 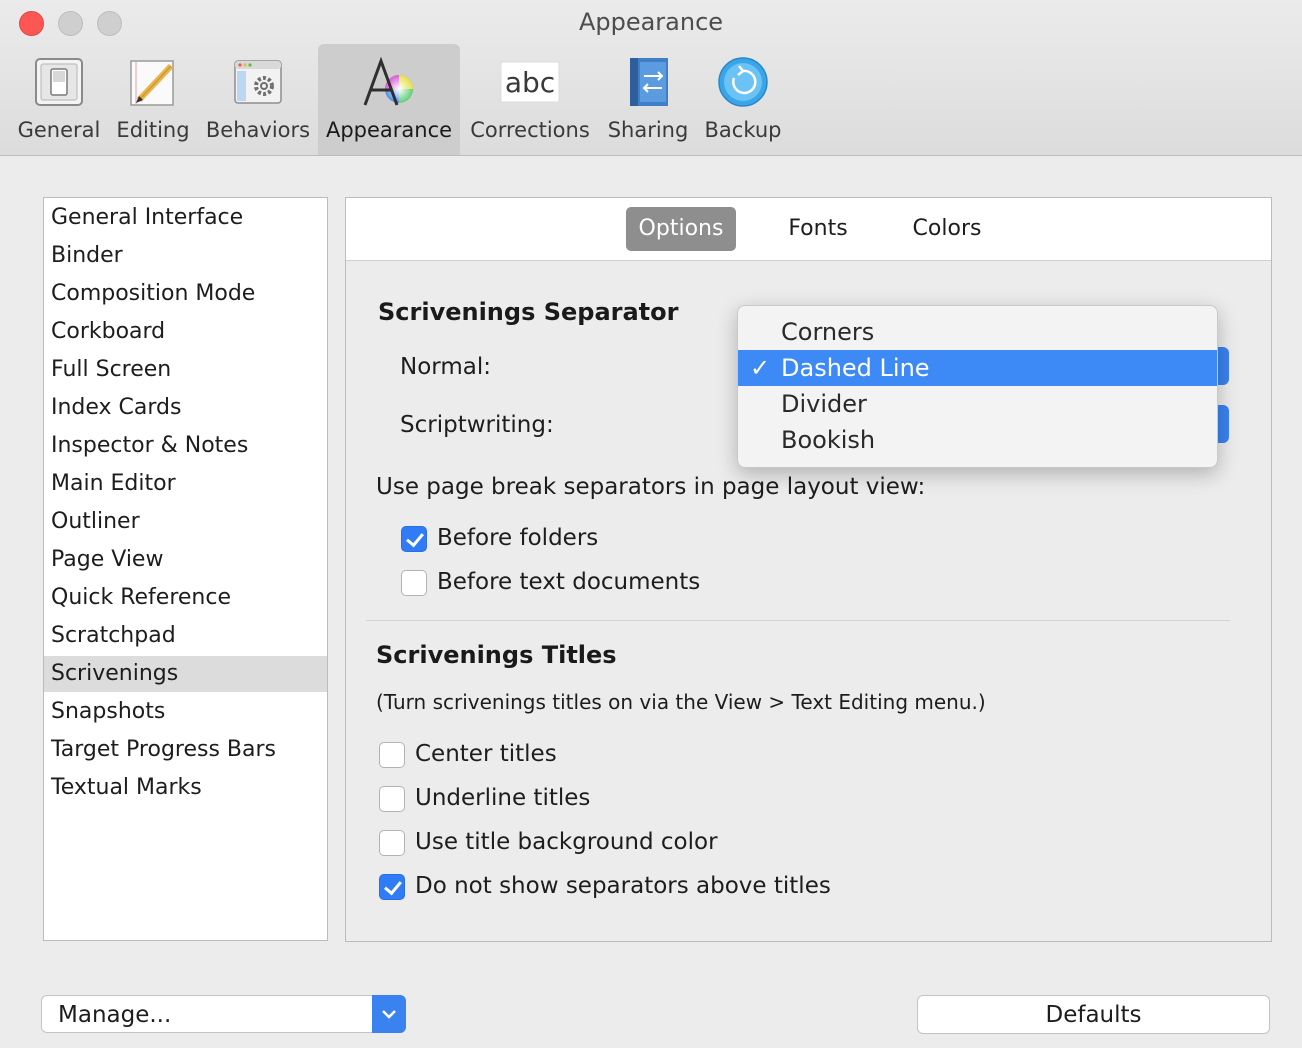 What do you see at coordinates (389, 1014) in the screenshot?
I see `chevron-down-icon` at bounding box center [389, 1014].